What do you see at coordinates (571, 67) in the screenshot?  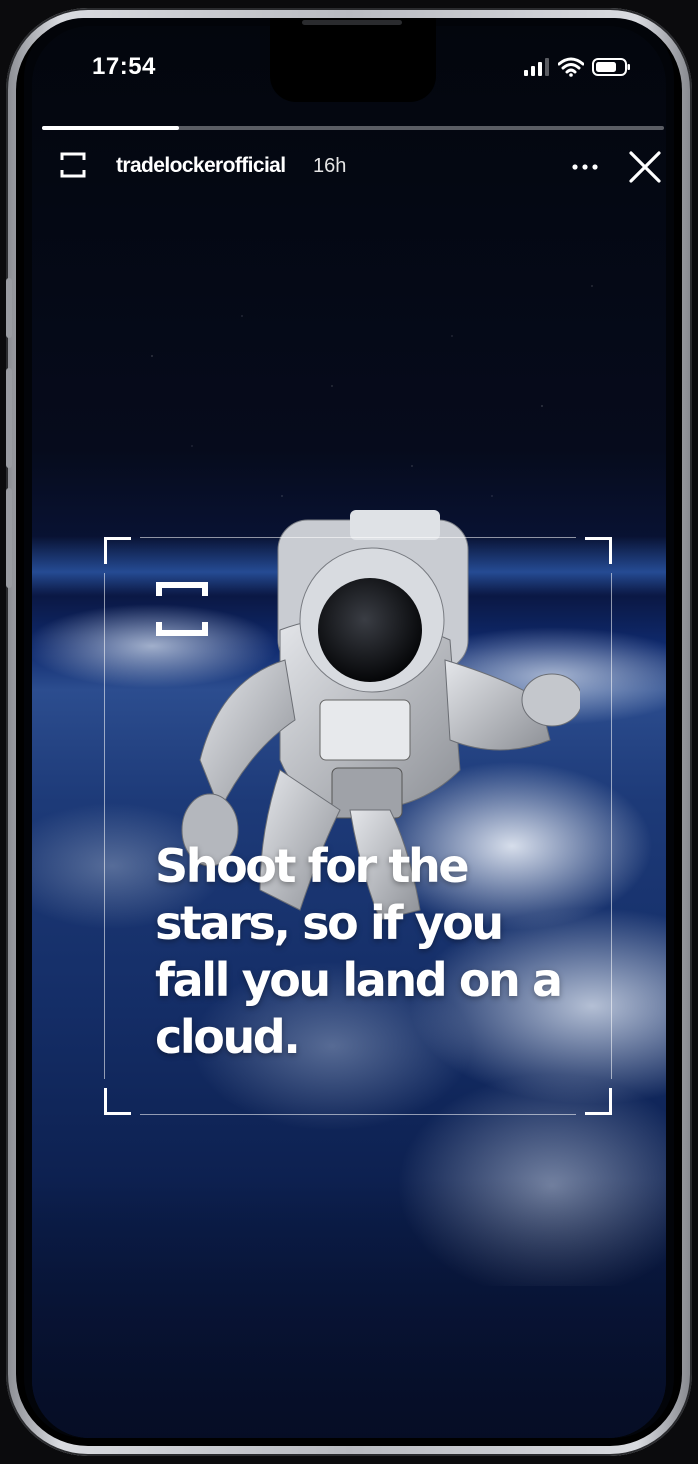 I see `wifi-icon` at bounding box center [571, 67].